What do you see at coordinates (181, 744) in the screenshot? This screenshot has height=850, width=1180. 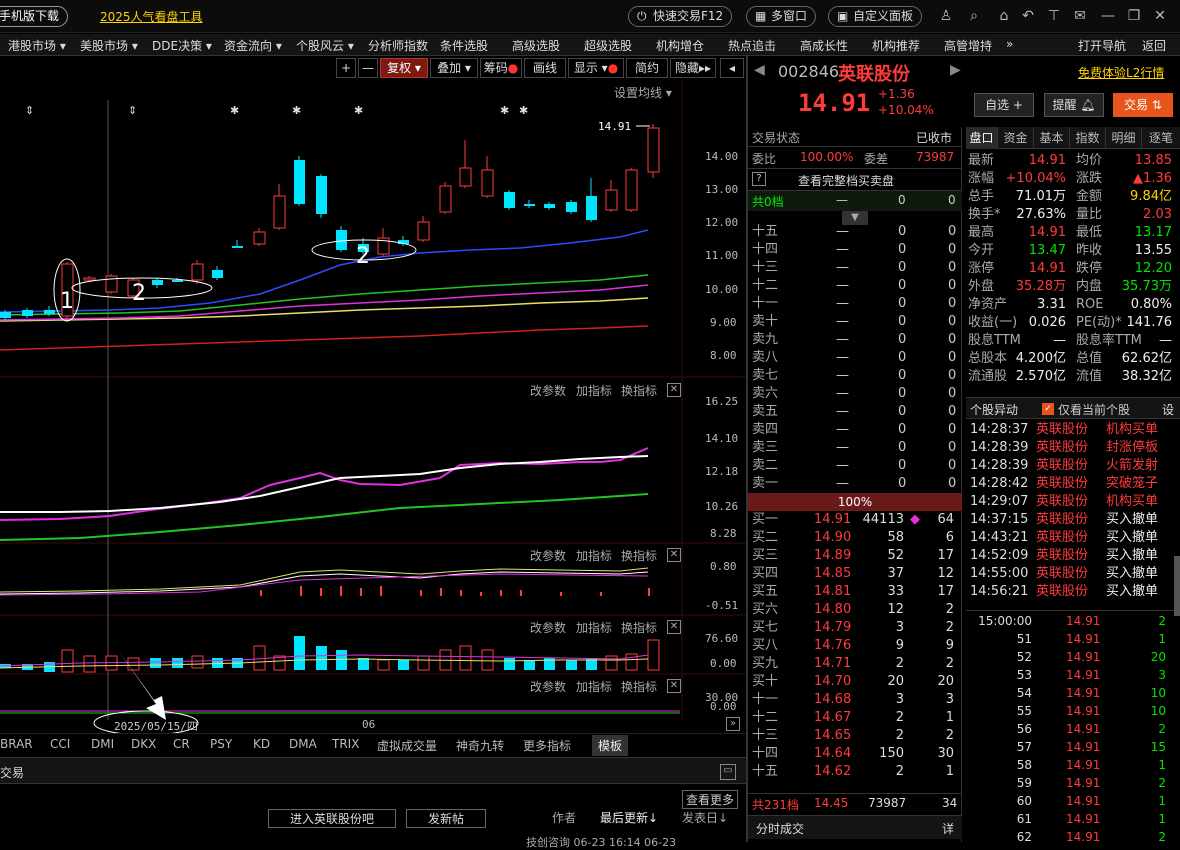 I see `tab-cr: CR` at bounding box center [181, 744].